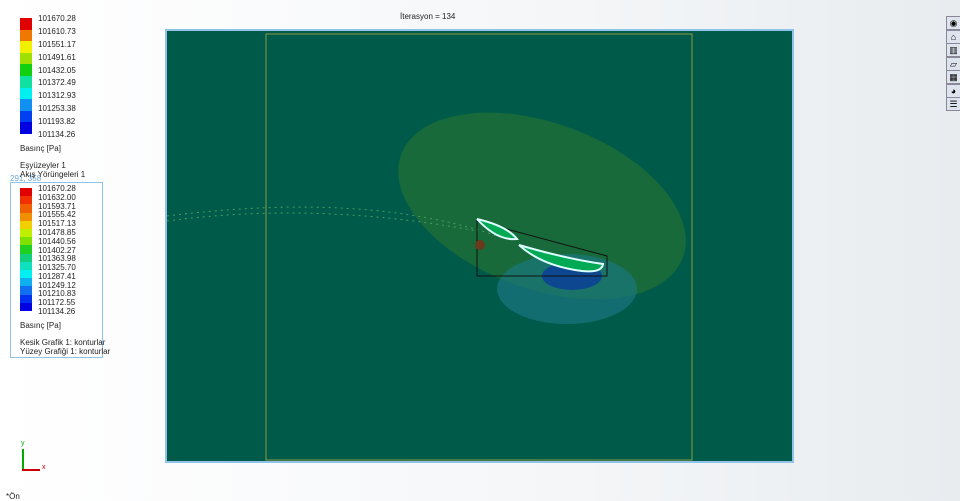 The height and width of the screenshot is (501, 960). Describe the element at coordinates (57, 215) in the screenshot. I see `box_legend-tick-label: 101555.42` at that location.